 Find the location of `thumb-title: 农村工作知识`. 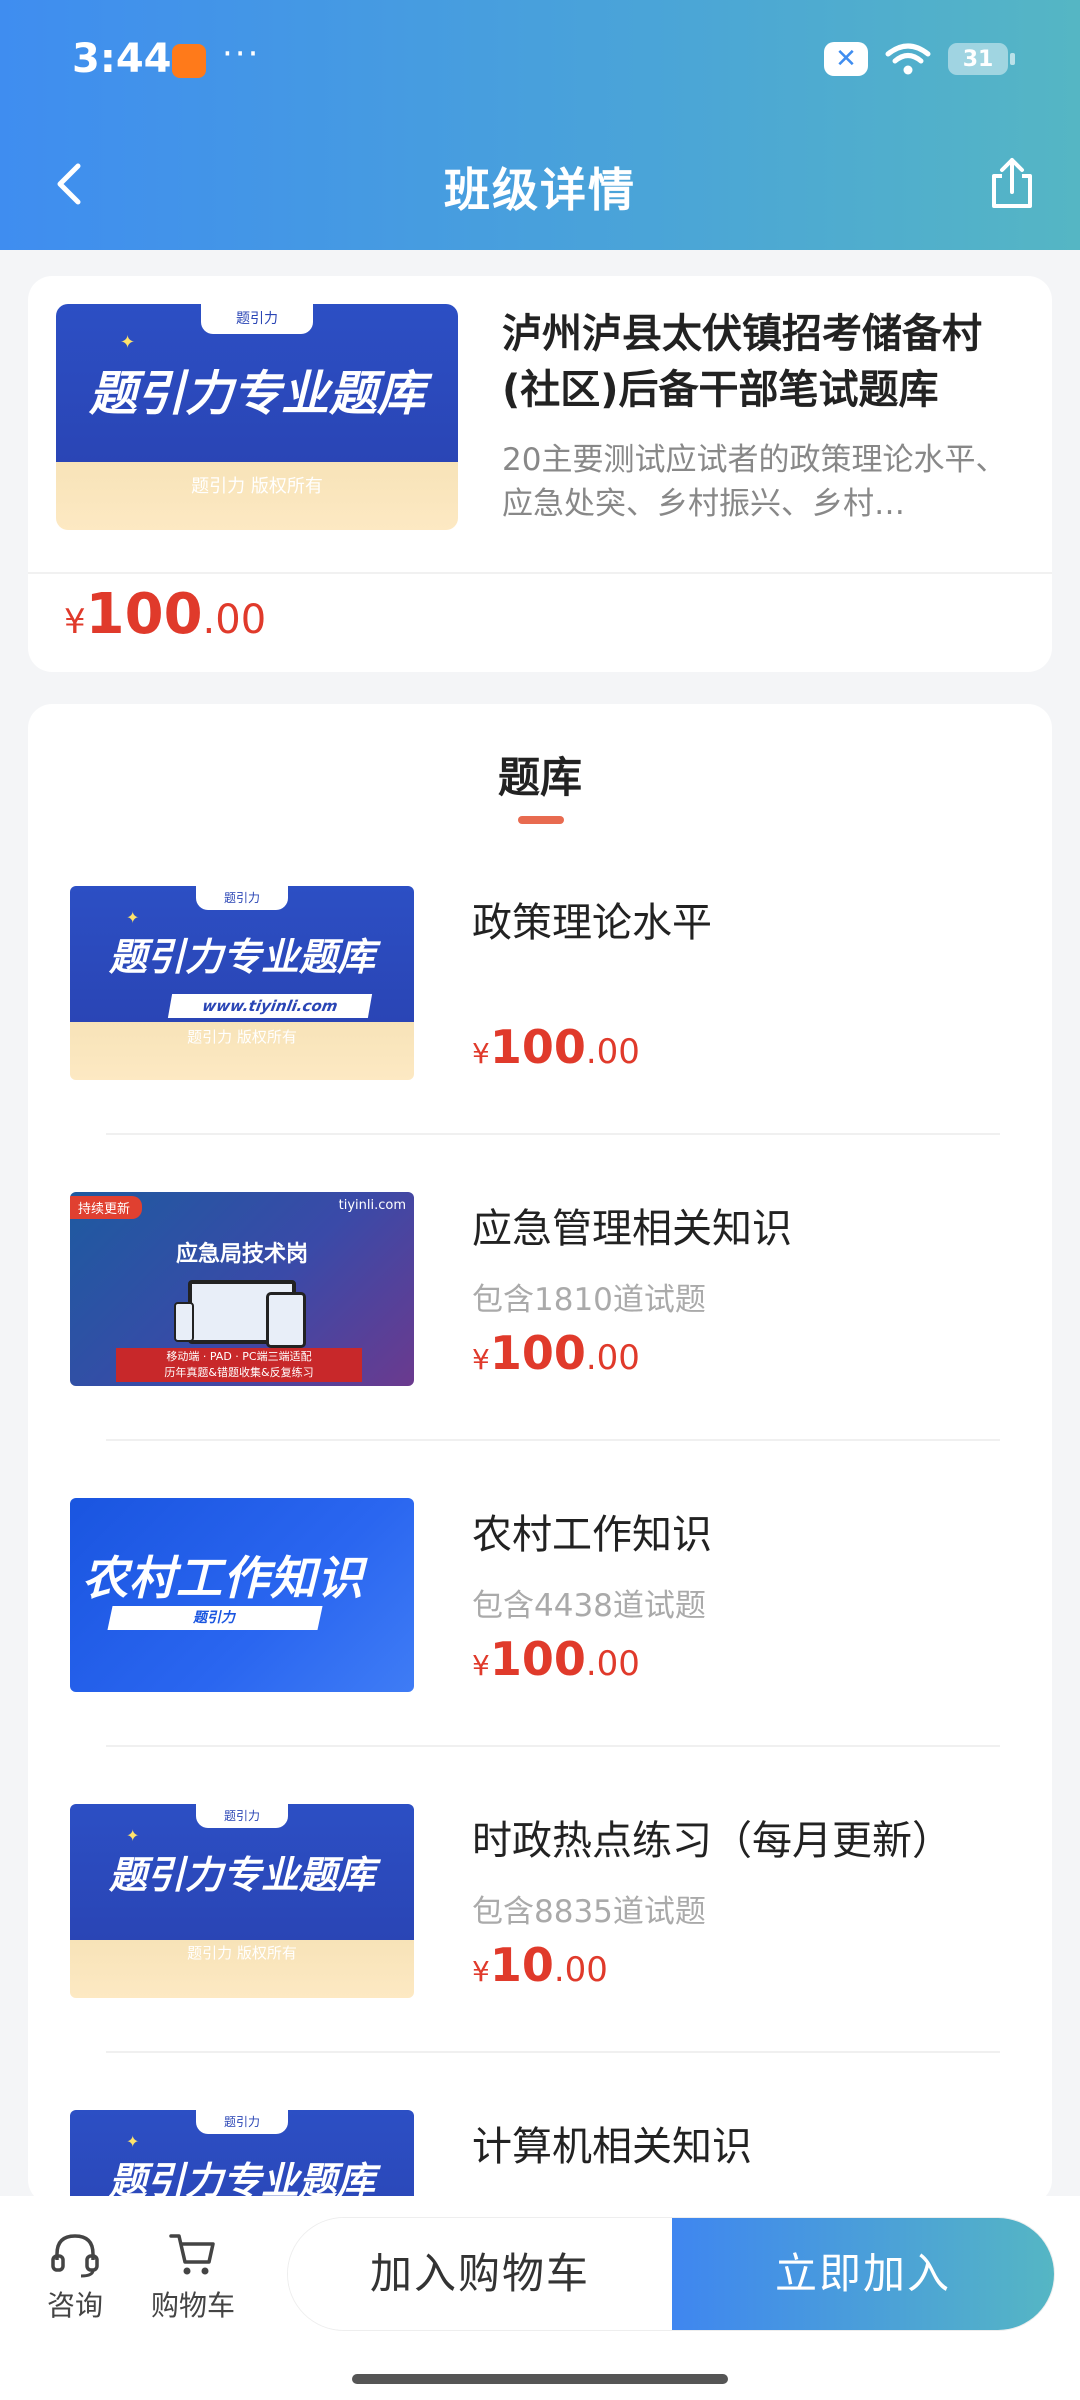

thumb-title: 农村工作知识 is located at coordinates (223, 1578).